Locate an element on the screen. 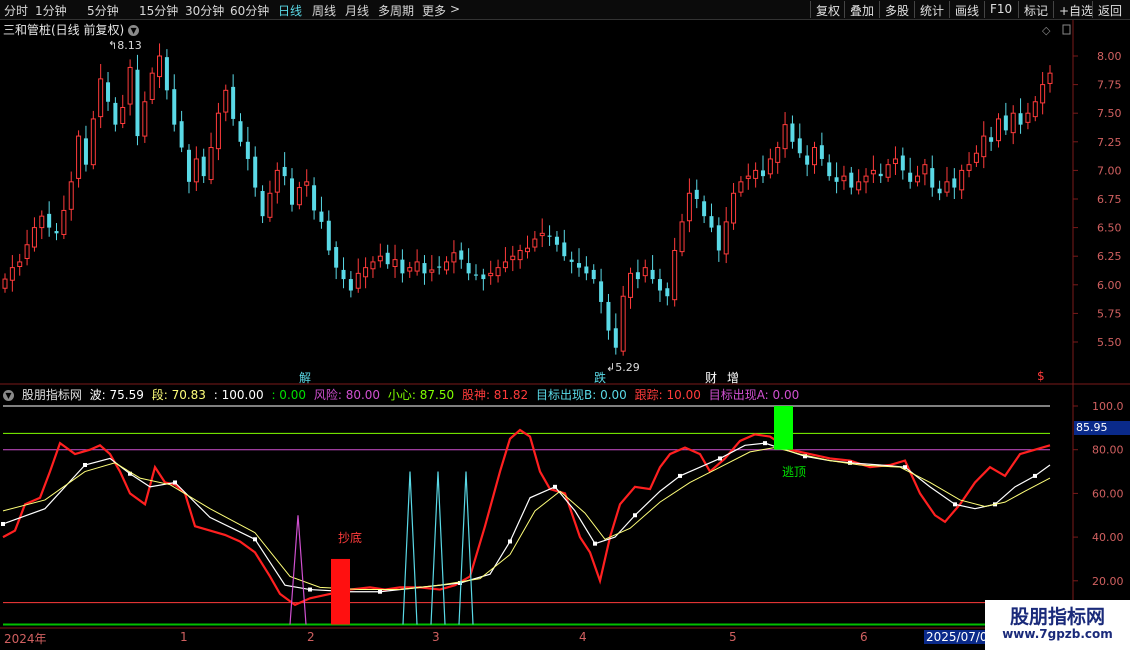  high-price-label: ↰8.13 is located at coordinates (125, 45).